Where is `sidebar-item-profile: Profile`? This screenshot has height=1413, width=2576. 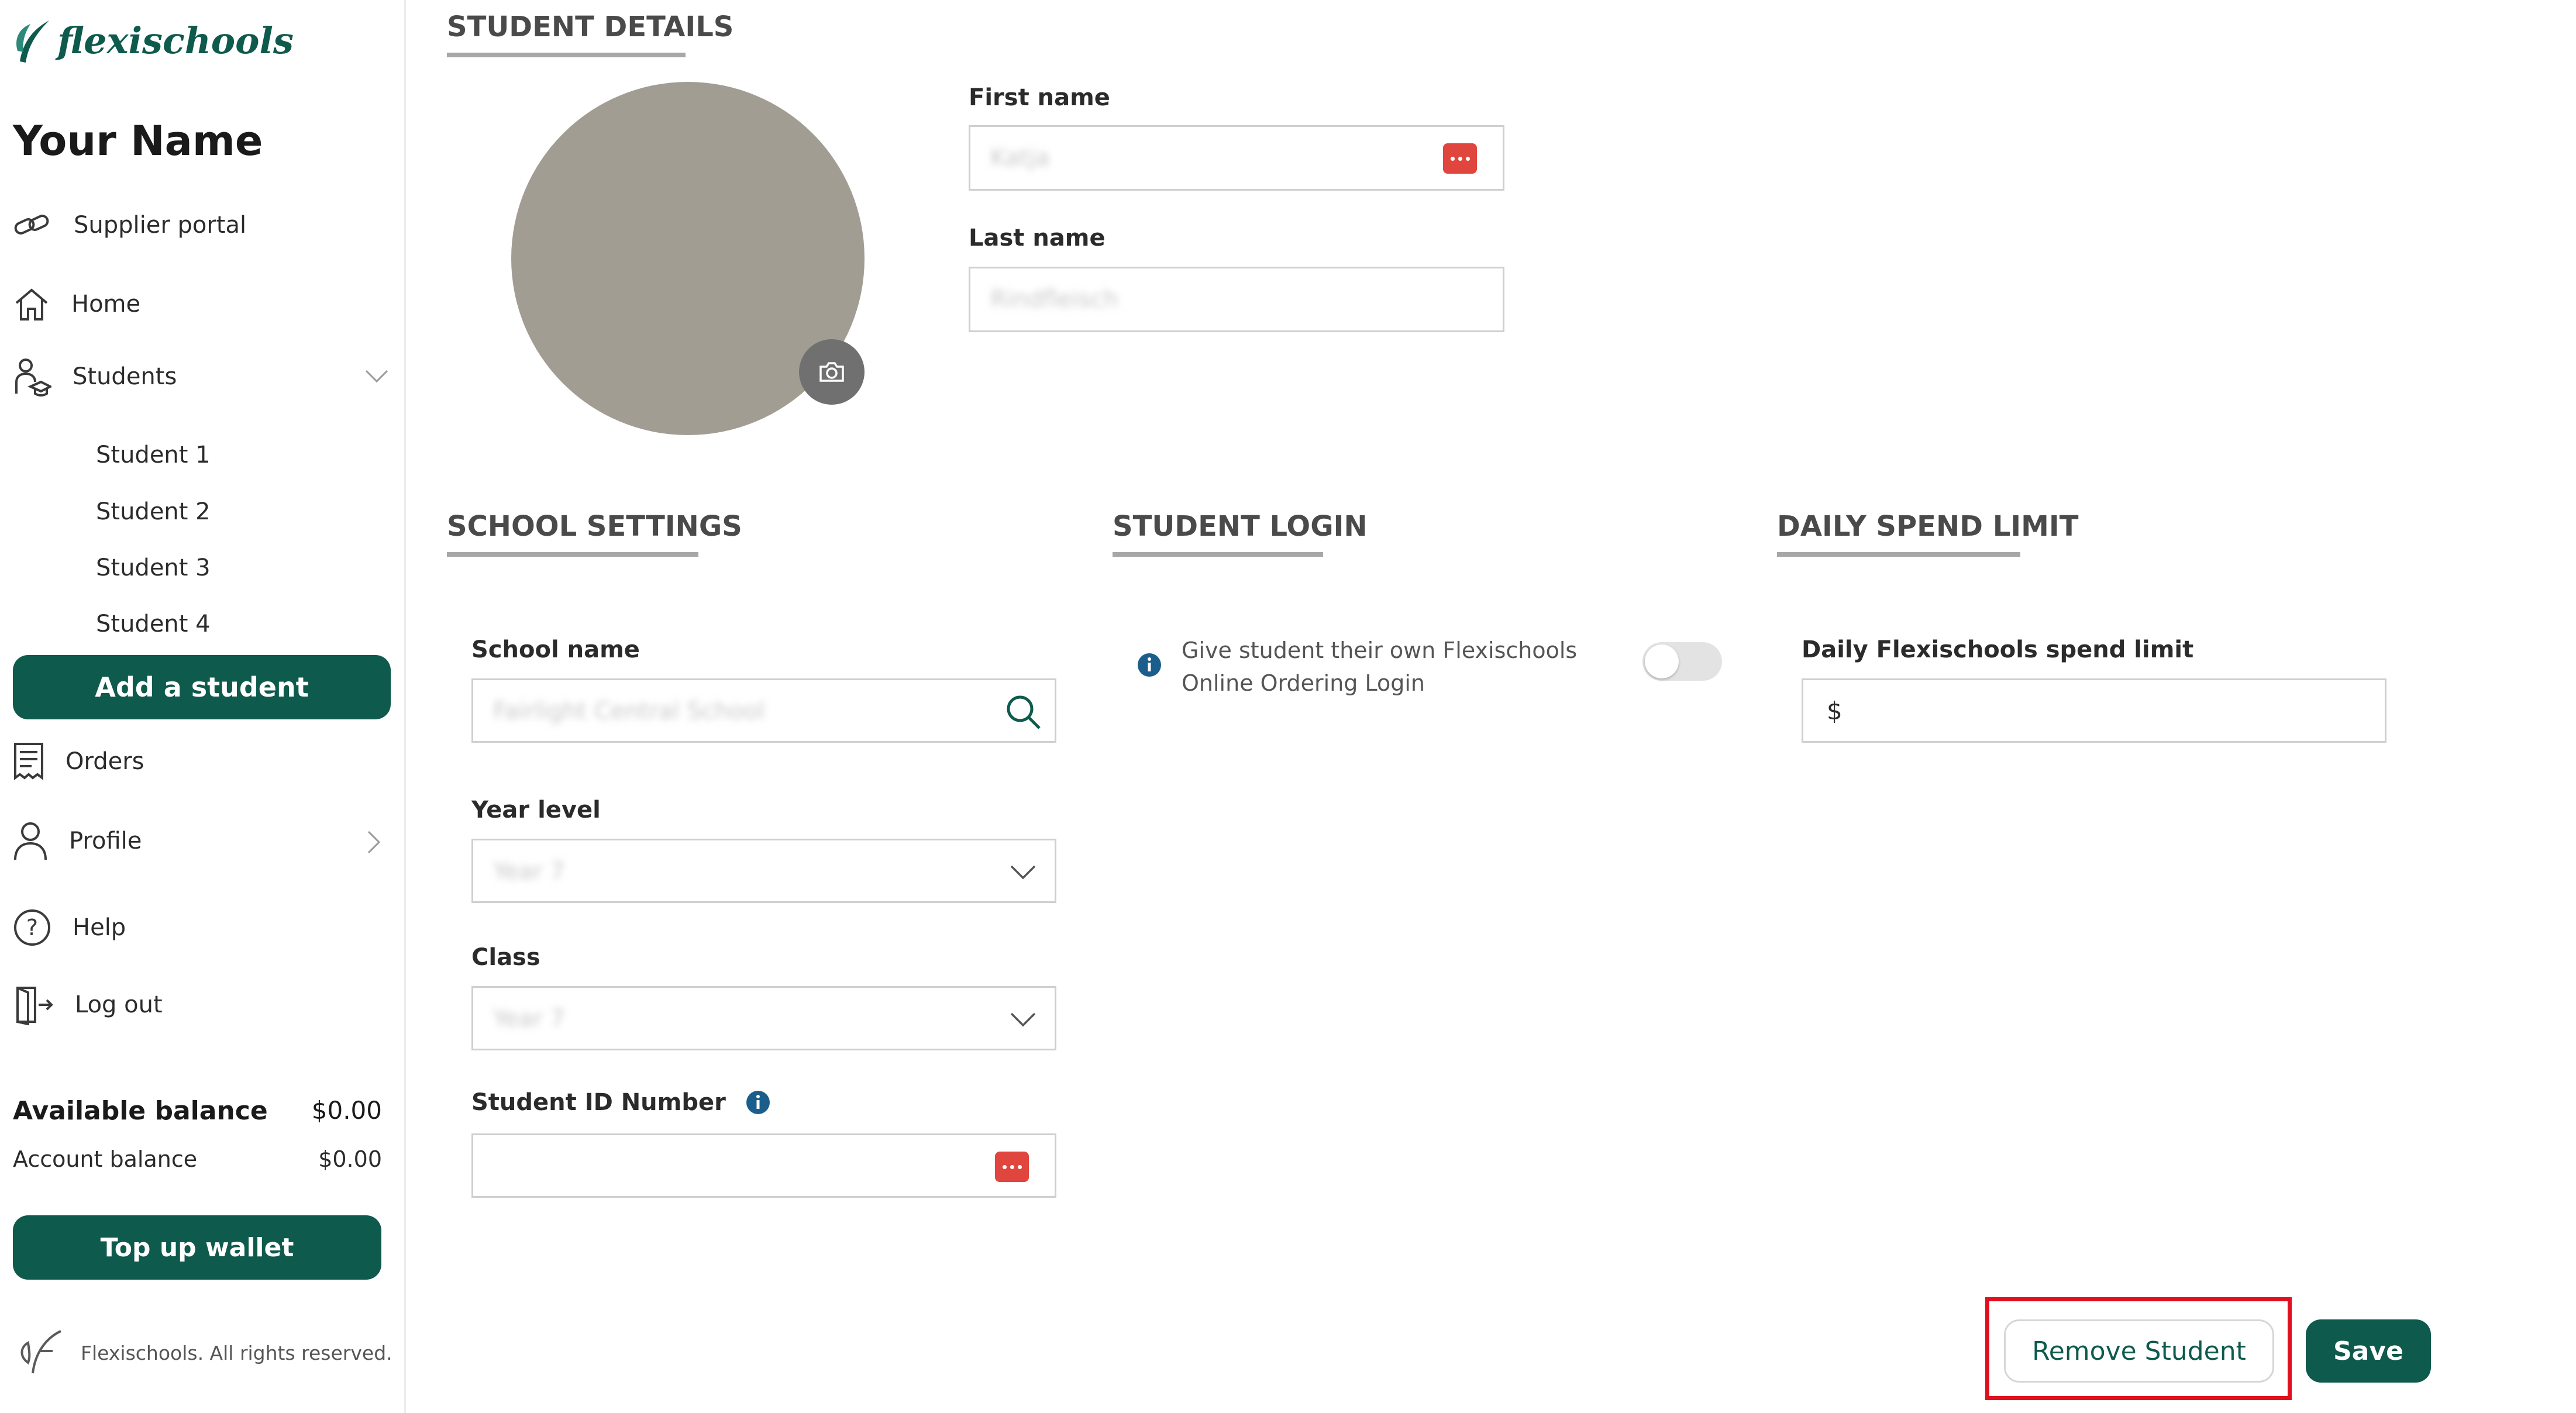 sidebar-item-profile: Profile is located at coordinates (200, 841).